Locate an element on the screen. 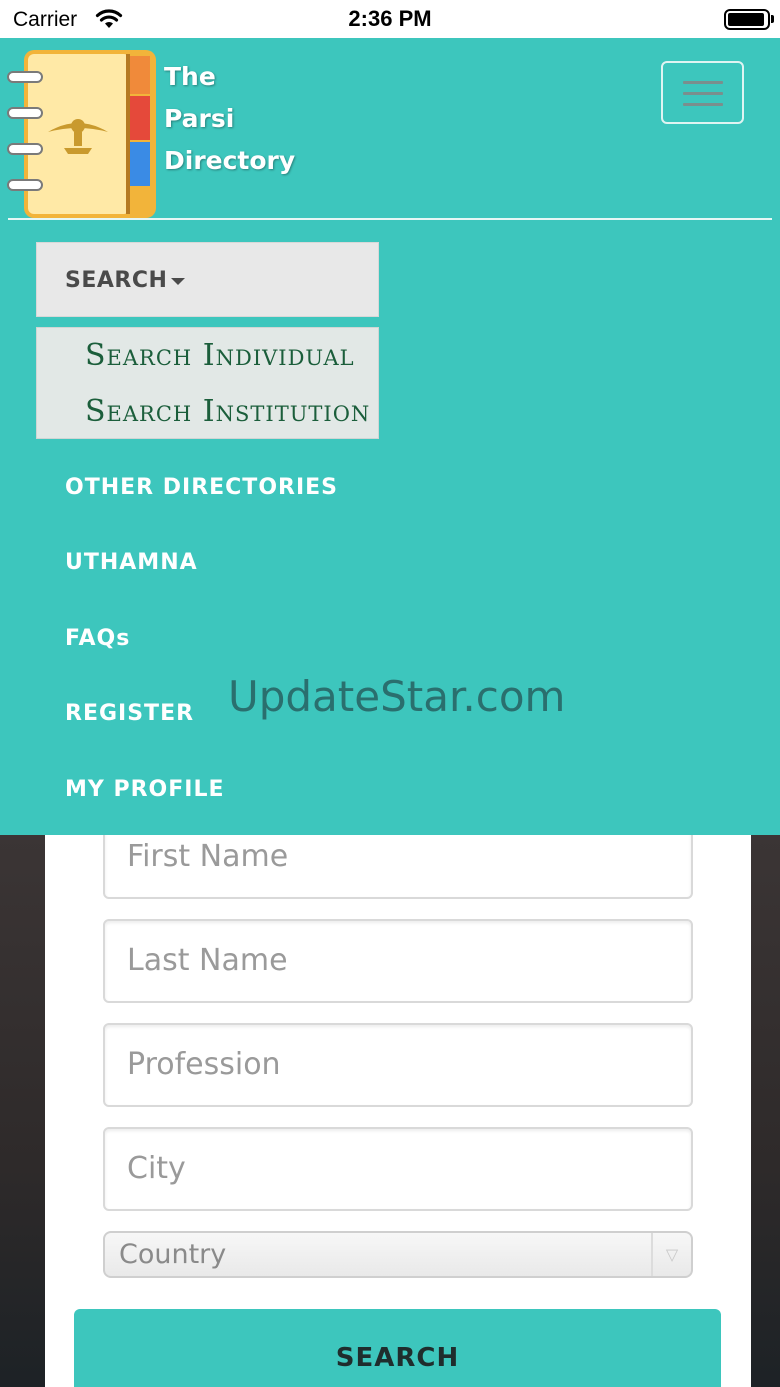 Image resolution: width=780 pixels, height=1387 pixels. brand-line-2: Parsi is located at coordinates (199, 118).